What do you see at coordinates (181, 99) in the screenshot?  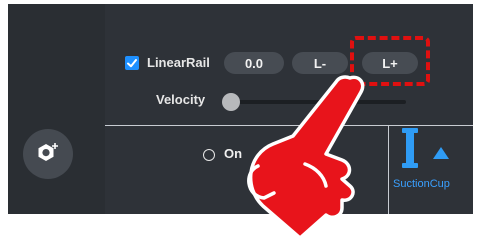 I see `velocity-label: Velocity` at bounding box center [181, 99].